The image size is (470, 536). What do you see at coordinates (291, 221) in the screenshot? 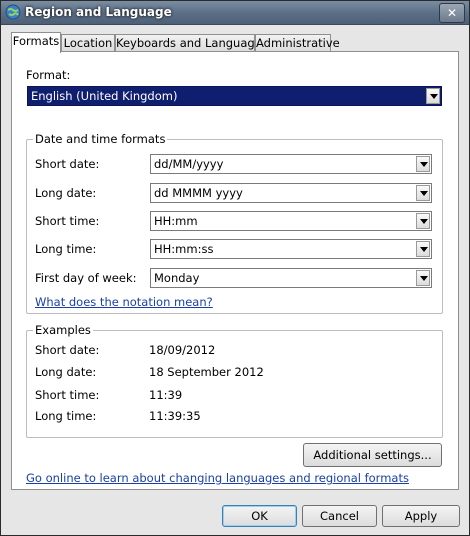
I see `short-time-dropdown: HH:mm` at bounding box center [291, 221].